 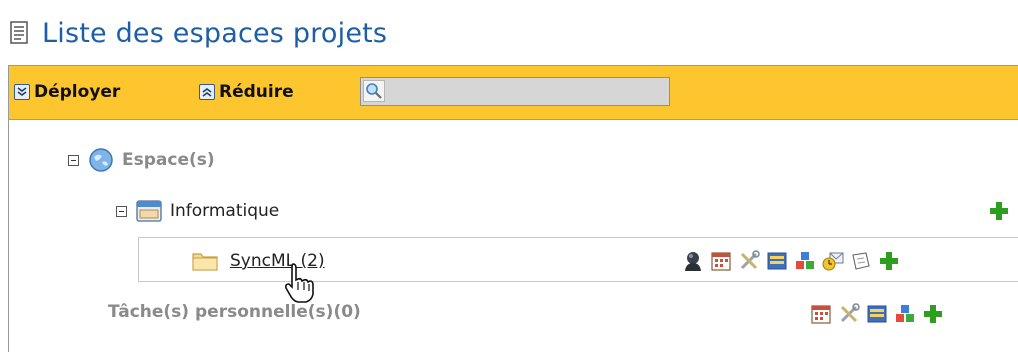 What do you see at coordinates (224, 211) in the screenshot?
I see `space-label: Informatique` at bounding box center [224, 211].